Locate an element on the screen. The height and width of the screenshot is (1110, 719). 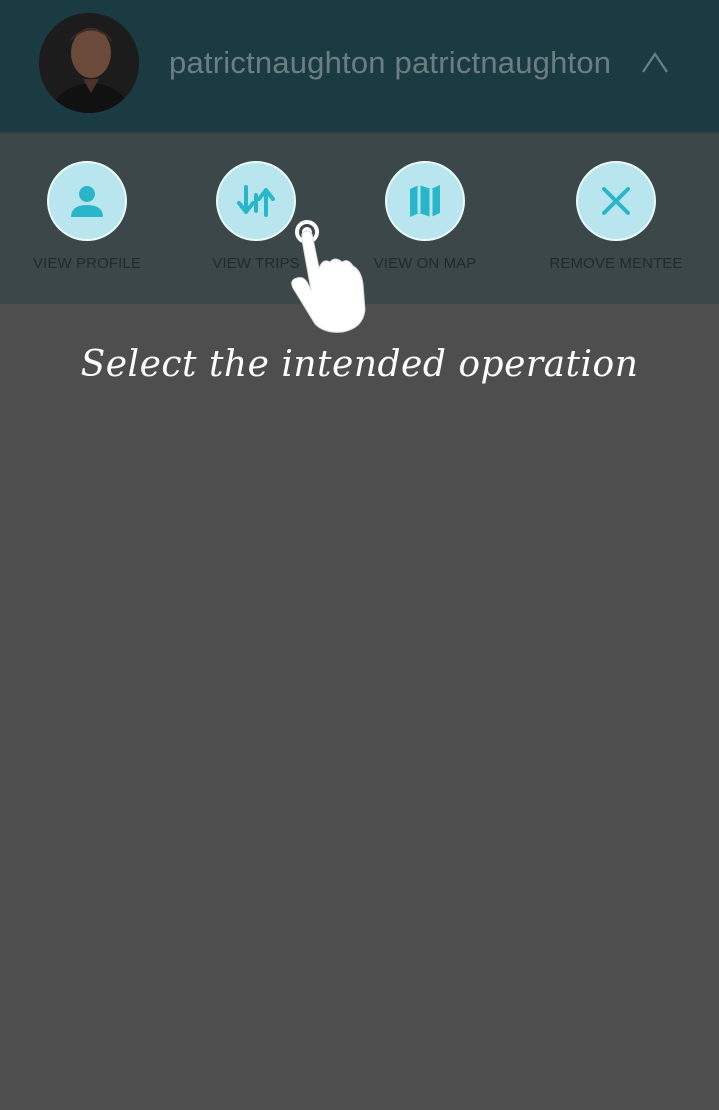
chevron-up-icon is located at coordinates (655, 62).